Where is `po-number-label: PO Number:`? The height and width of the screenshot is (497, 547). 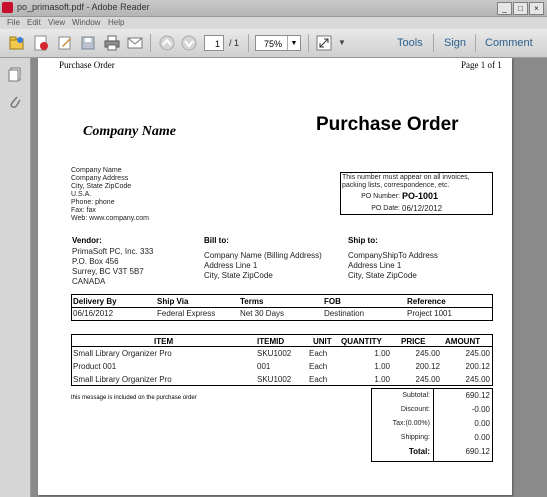 po-number-label: PO Number: is located at coordinates (380, 196).